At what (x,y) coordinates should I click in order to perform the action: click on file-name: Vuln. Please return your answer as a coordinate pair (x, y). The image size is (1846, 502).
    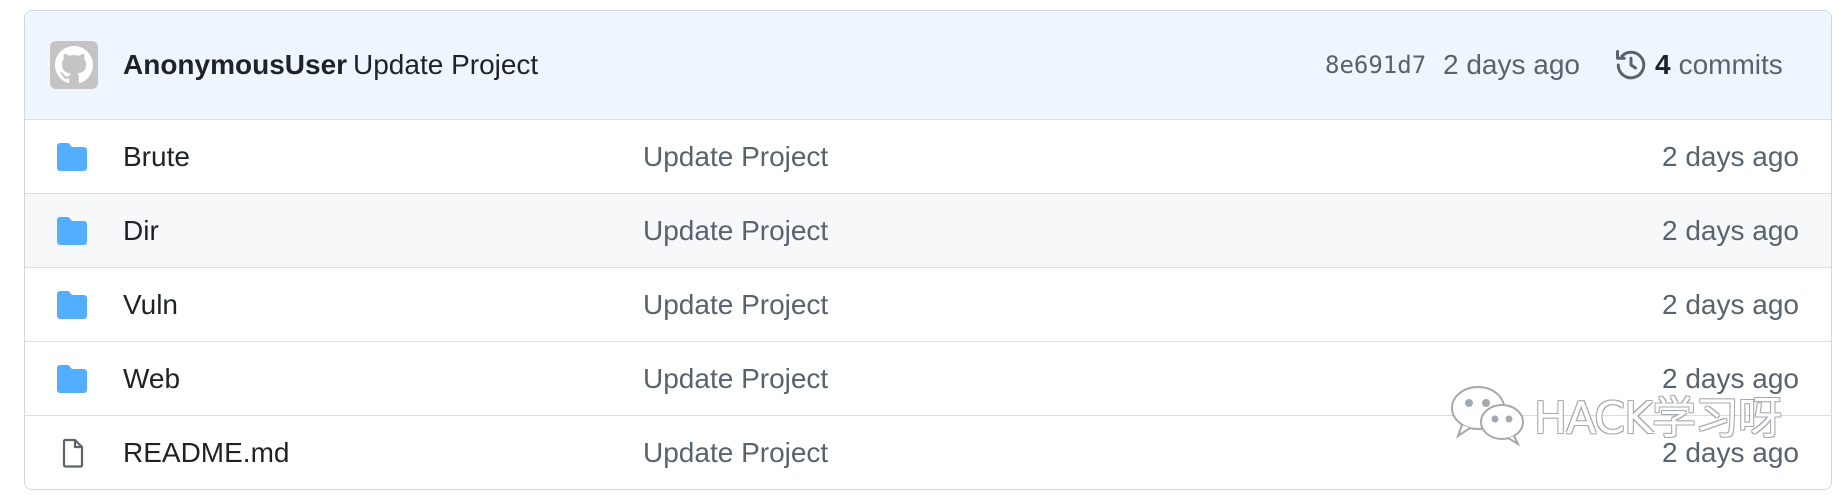
    Looking at the image, I should click on (150, 304).